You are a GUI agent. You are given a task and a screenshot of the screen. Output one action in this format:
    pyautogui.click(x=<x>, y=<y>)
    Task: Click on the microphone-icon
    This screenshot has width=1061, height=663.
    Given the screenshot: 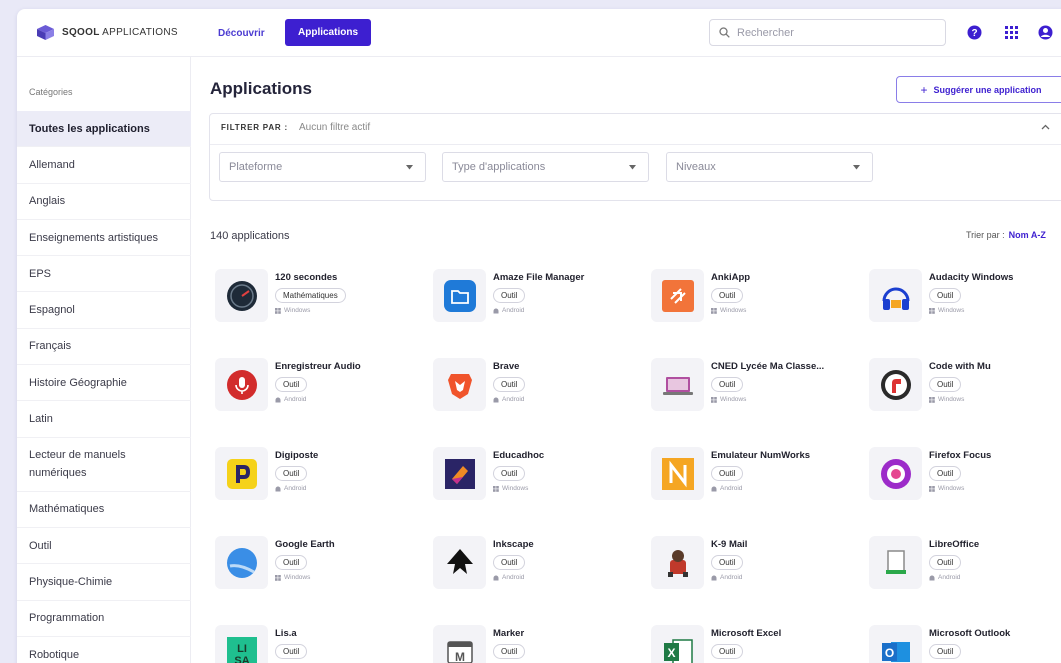 What is the action you would take?
    pyautogui.click(x=241, y=384)
    